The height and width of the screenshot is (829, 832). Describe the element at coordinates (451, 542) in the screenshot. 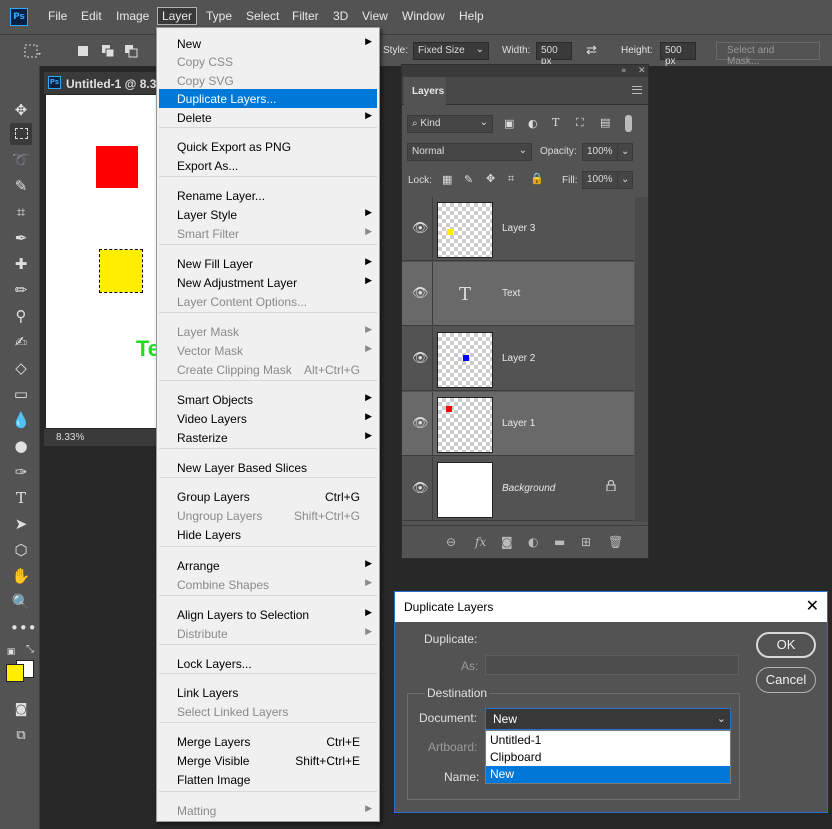

I see `link-layers-icon: ⊖` at that location.